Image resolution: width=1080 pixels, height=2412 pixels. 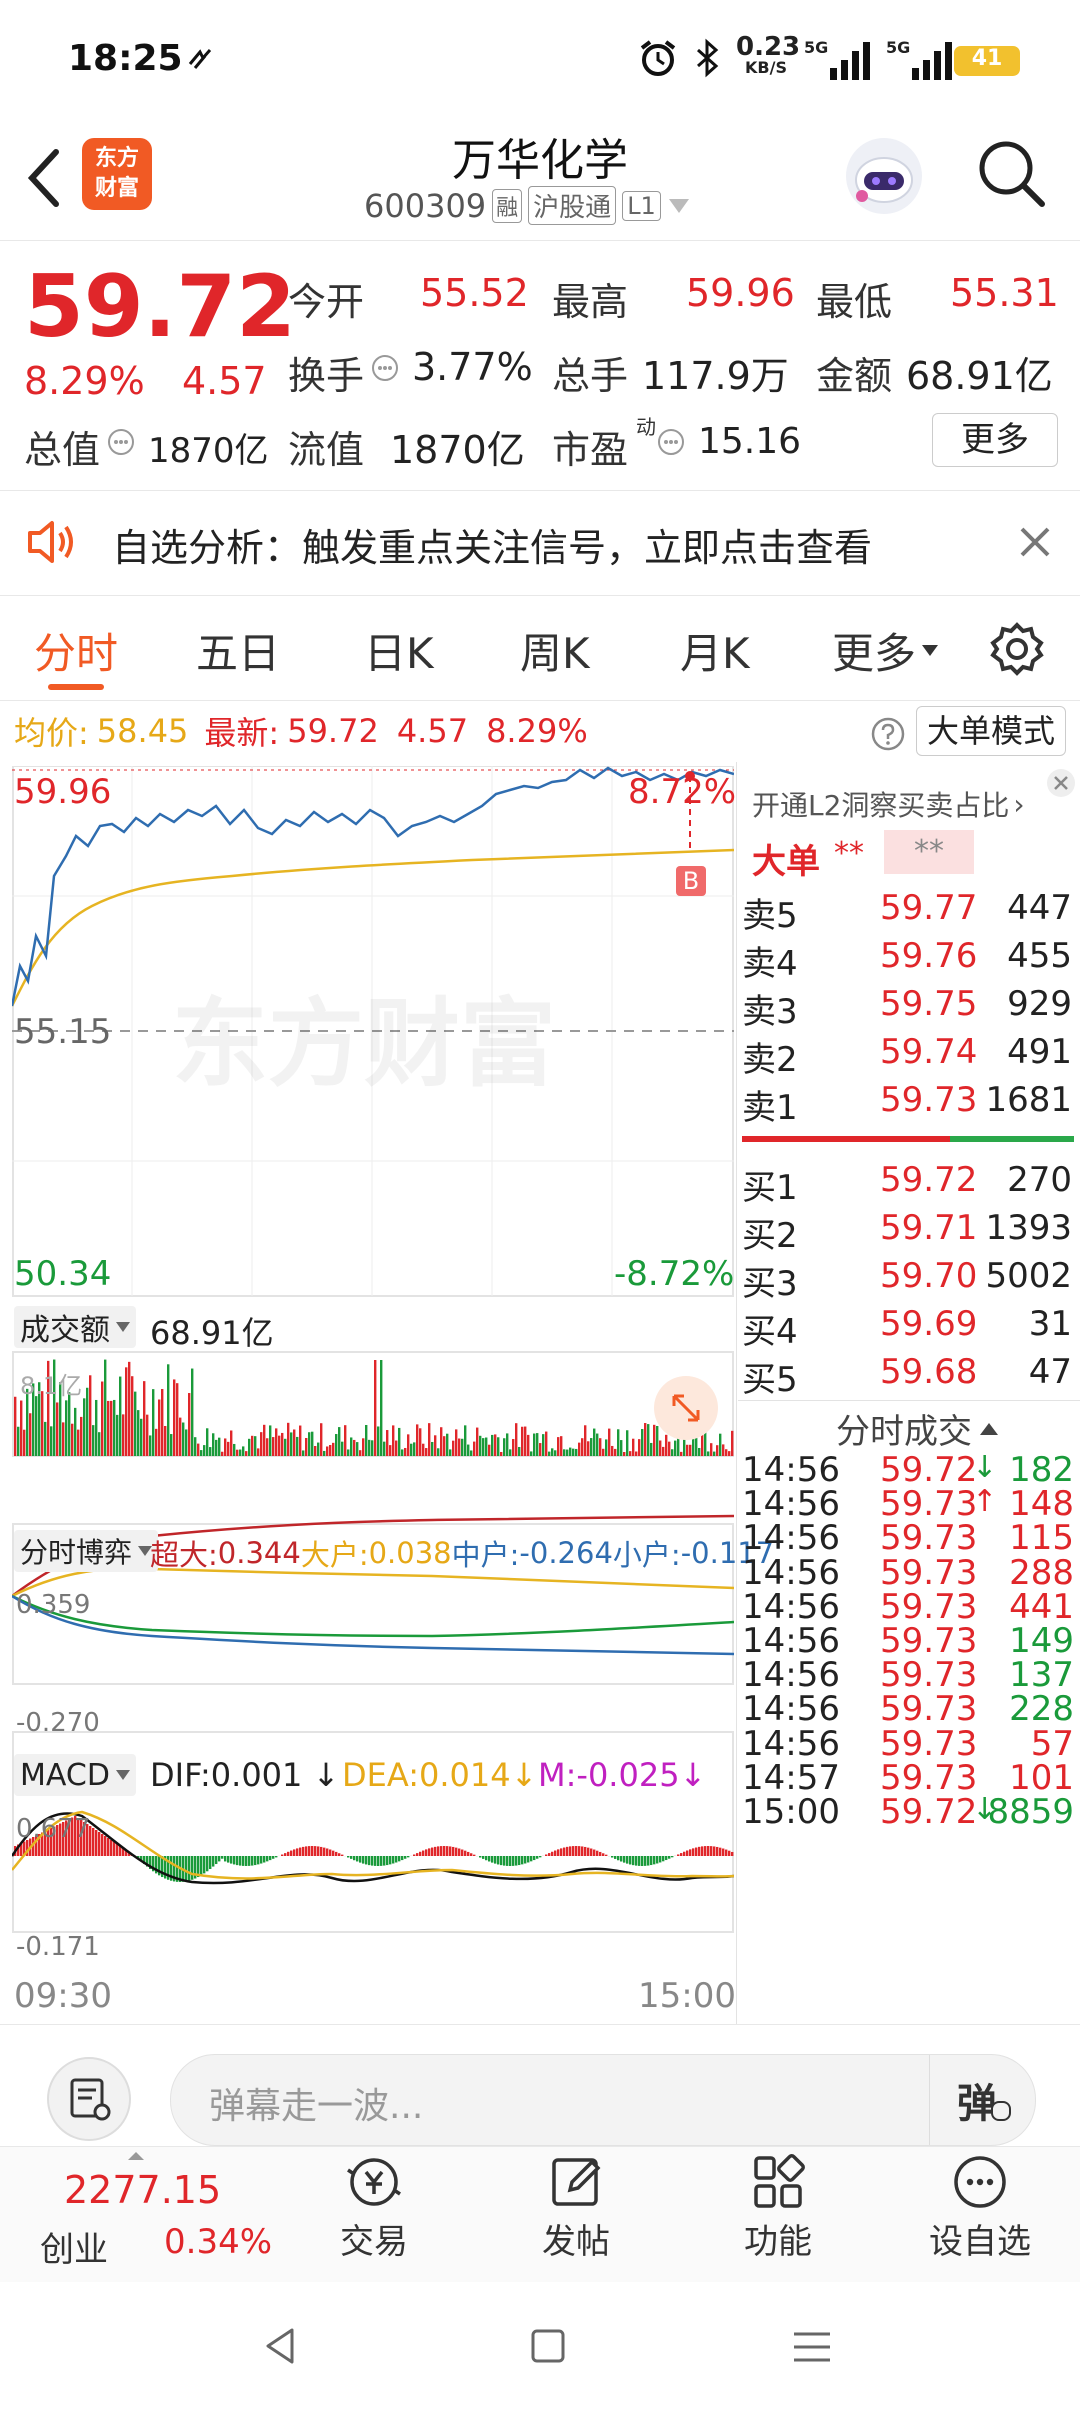 What do you see at coordinates (1035, 542) in the screenshot?
I see `close-icon` at bounding box center [1035, 542].